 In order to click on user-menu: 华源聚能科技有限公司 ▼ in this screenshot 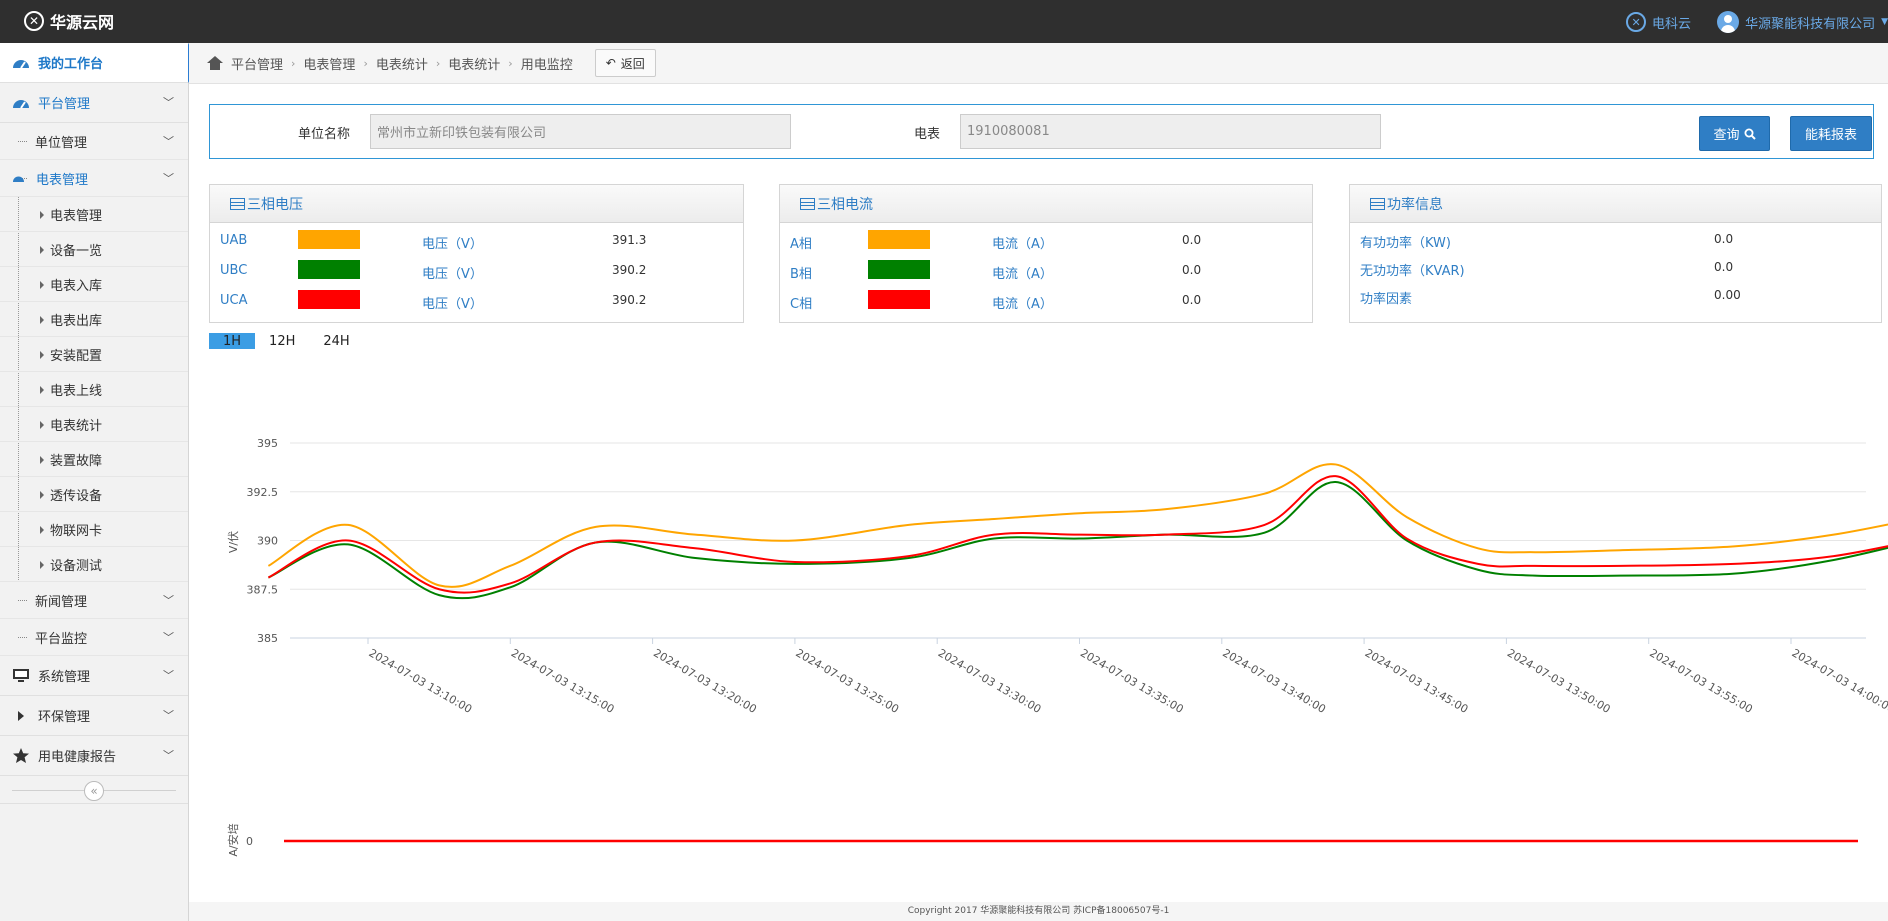, I will do `click(1802, 22)`.